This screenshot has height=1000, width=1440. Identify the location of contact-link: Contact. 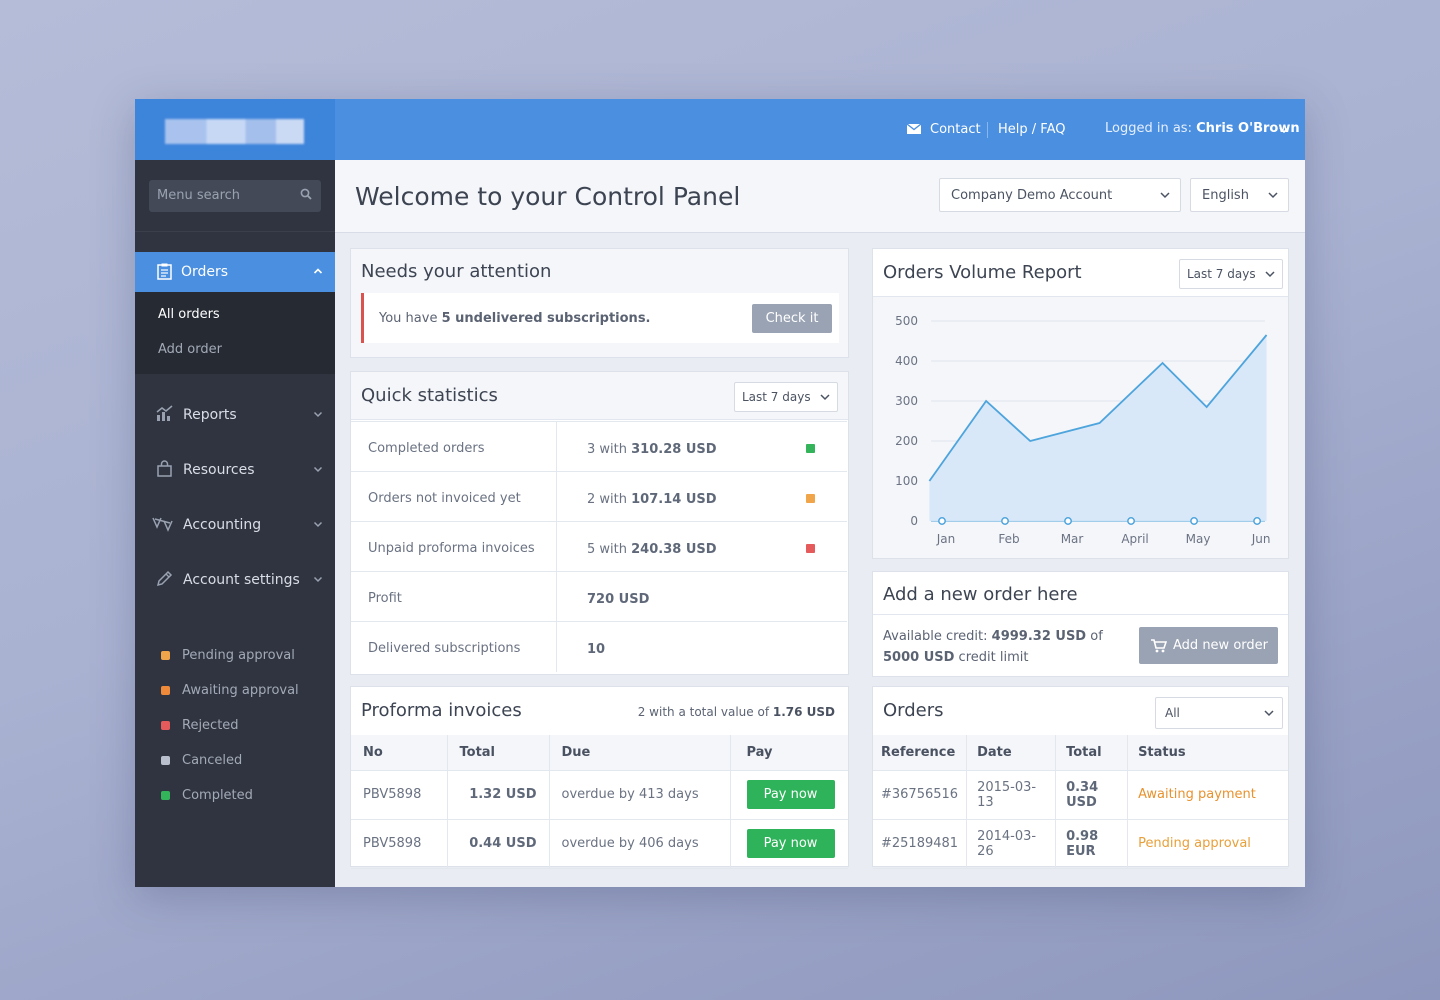
(955, 129).